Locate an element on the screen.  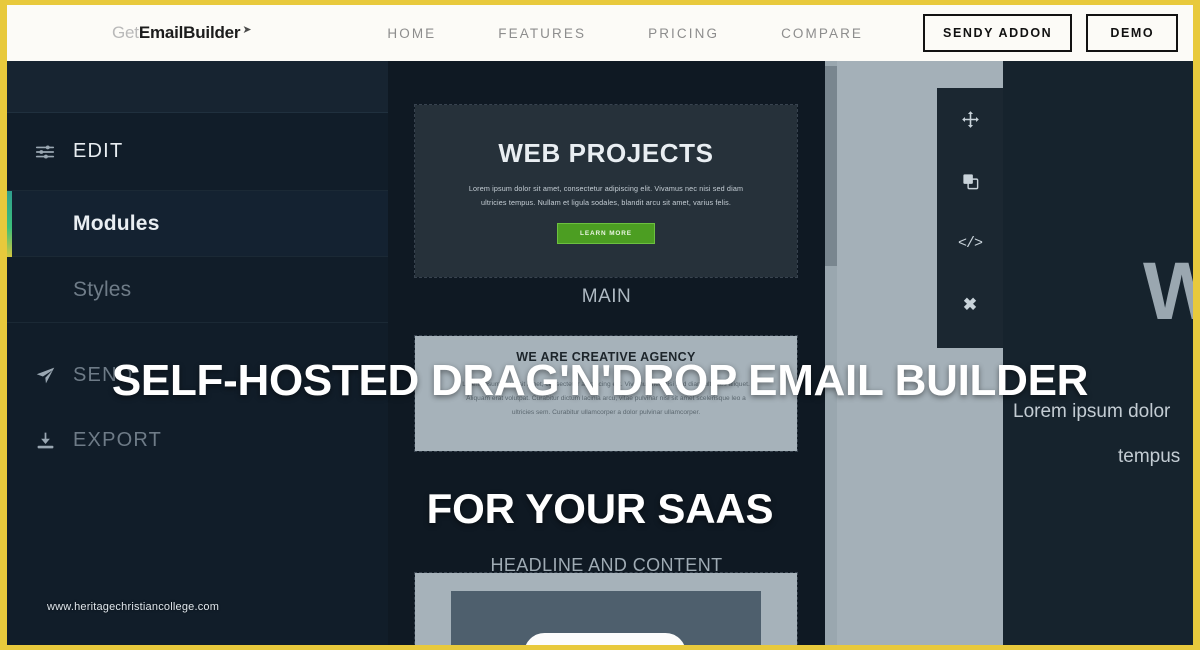
download-icon is located at coordinates (45, 440).